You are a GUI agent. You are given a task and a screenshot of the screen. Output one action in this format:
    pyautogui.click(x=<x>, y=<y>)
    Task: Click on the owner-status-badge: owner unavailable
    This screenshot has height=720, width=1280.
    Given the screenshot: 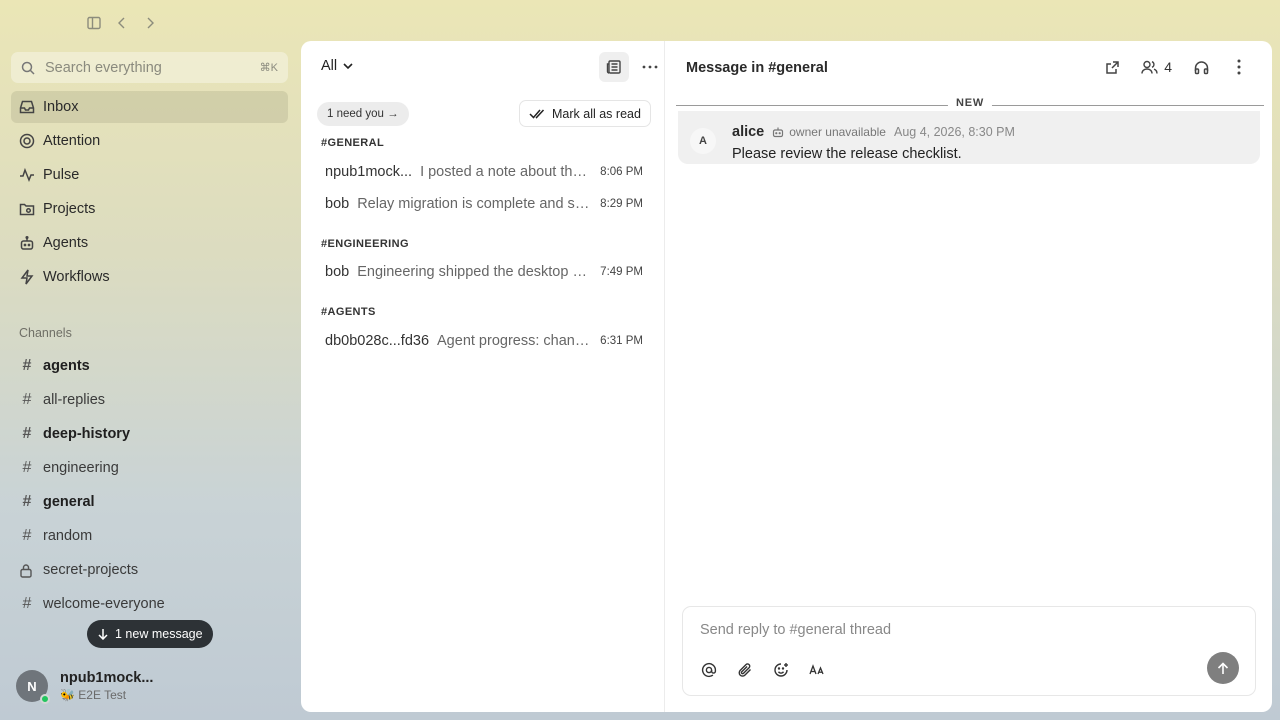 What is the action you would take?
    pyautogui.click(x=829, y=132)
    